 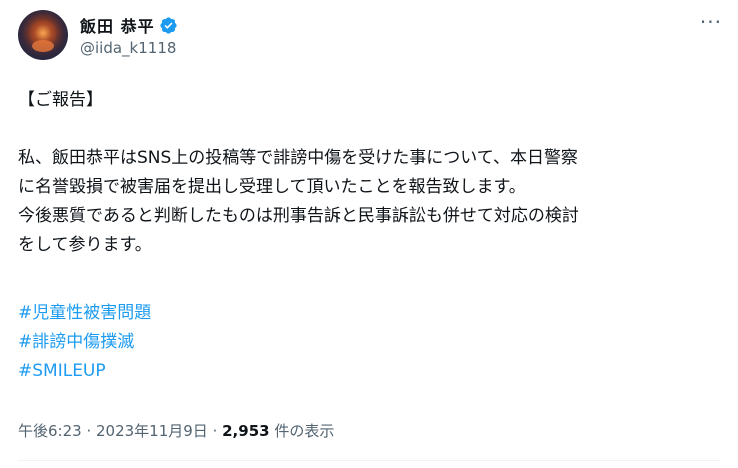 What do you see at coordinates (711, 22) in the screenshot?
I see `more-options-icon: ···` at bounding box center [711, 22].